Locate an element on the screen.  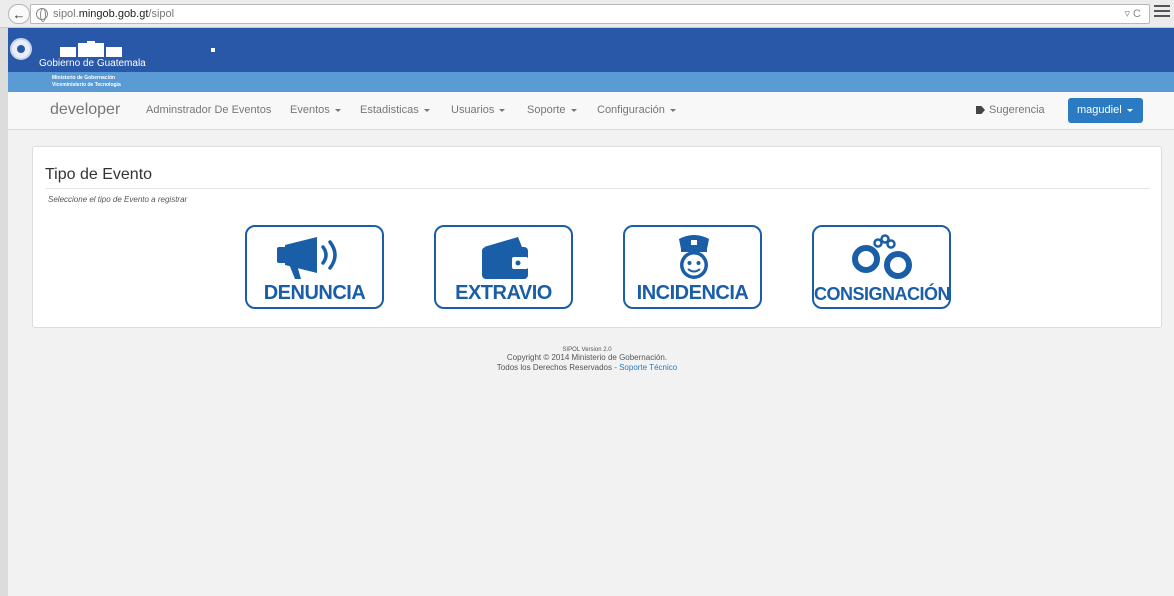
national-palace-logo is located at coordinates (91, 49).